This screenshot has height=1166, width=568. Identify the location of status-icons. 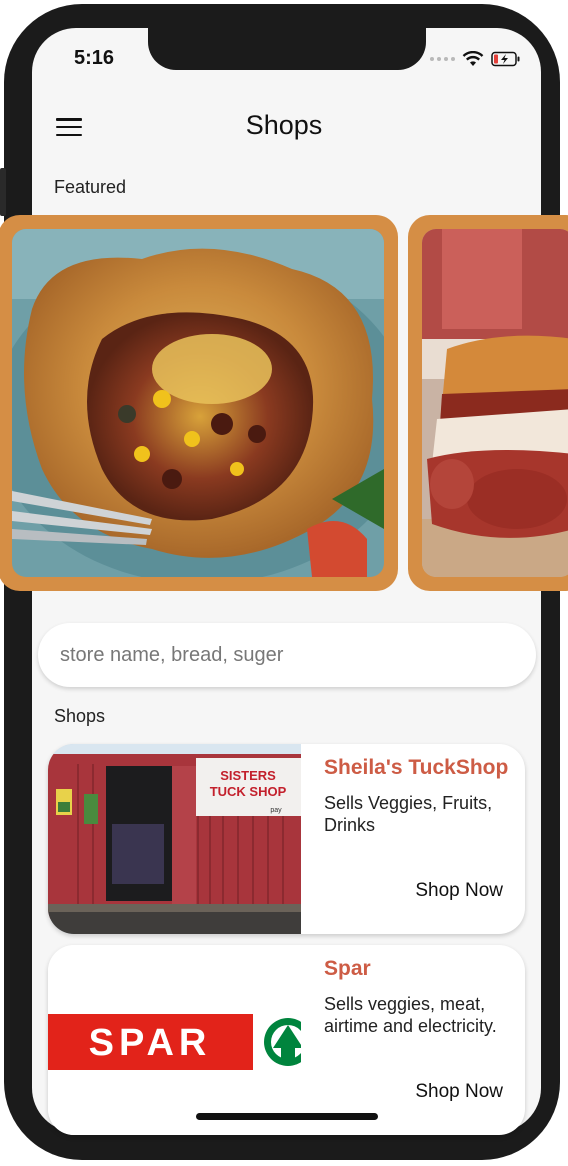
(475, 59).